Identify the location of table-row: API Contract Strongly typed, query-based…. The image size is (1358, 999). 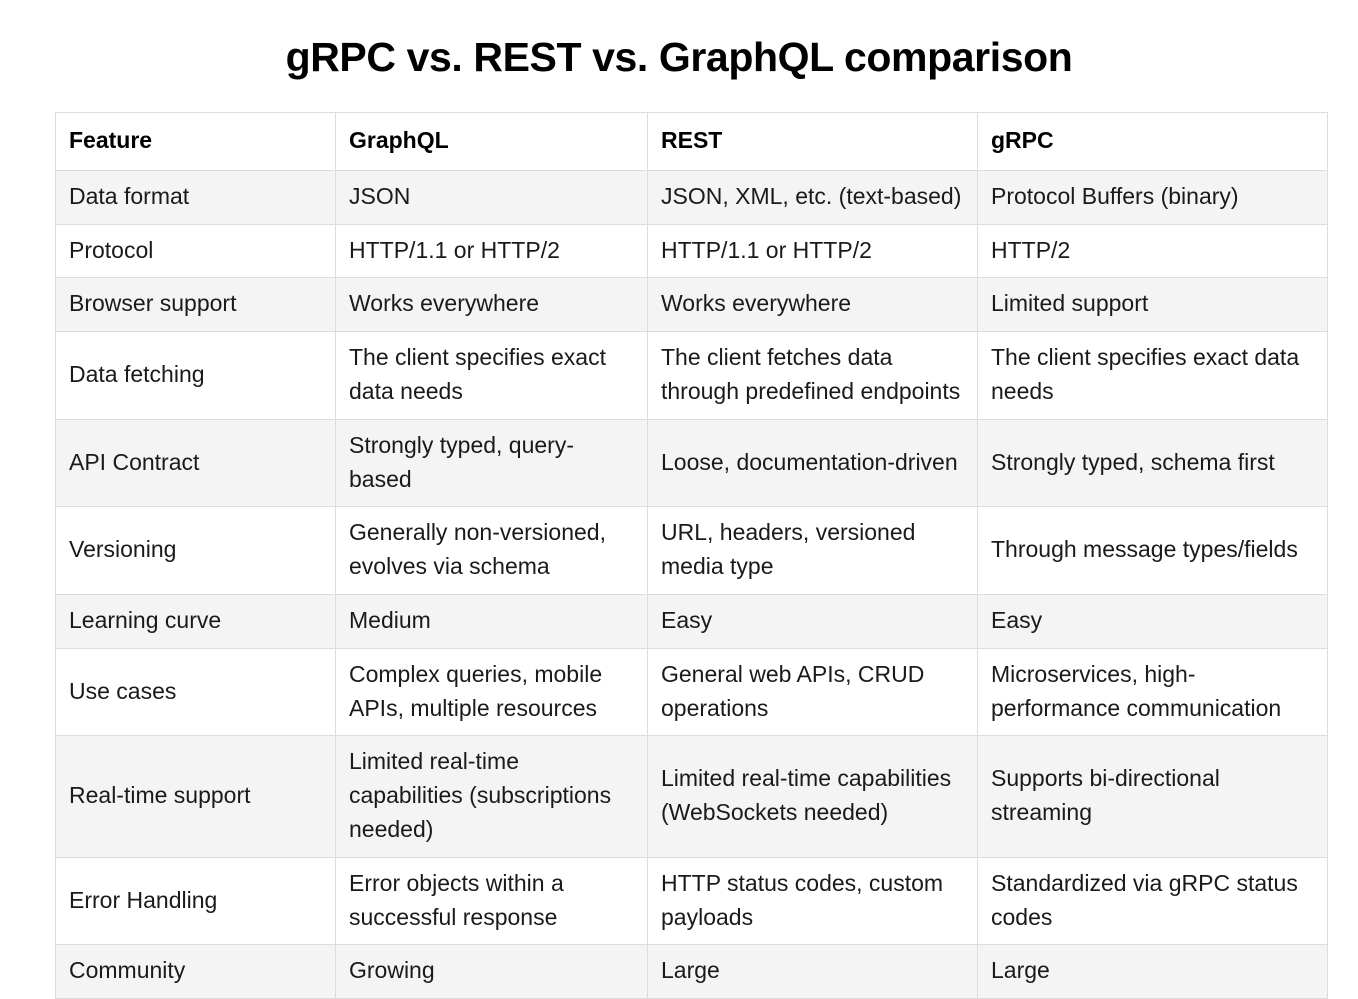
(691, 463).